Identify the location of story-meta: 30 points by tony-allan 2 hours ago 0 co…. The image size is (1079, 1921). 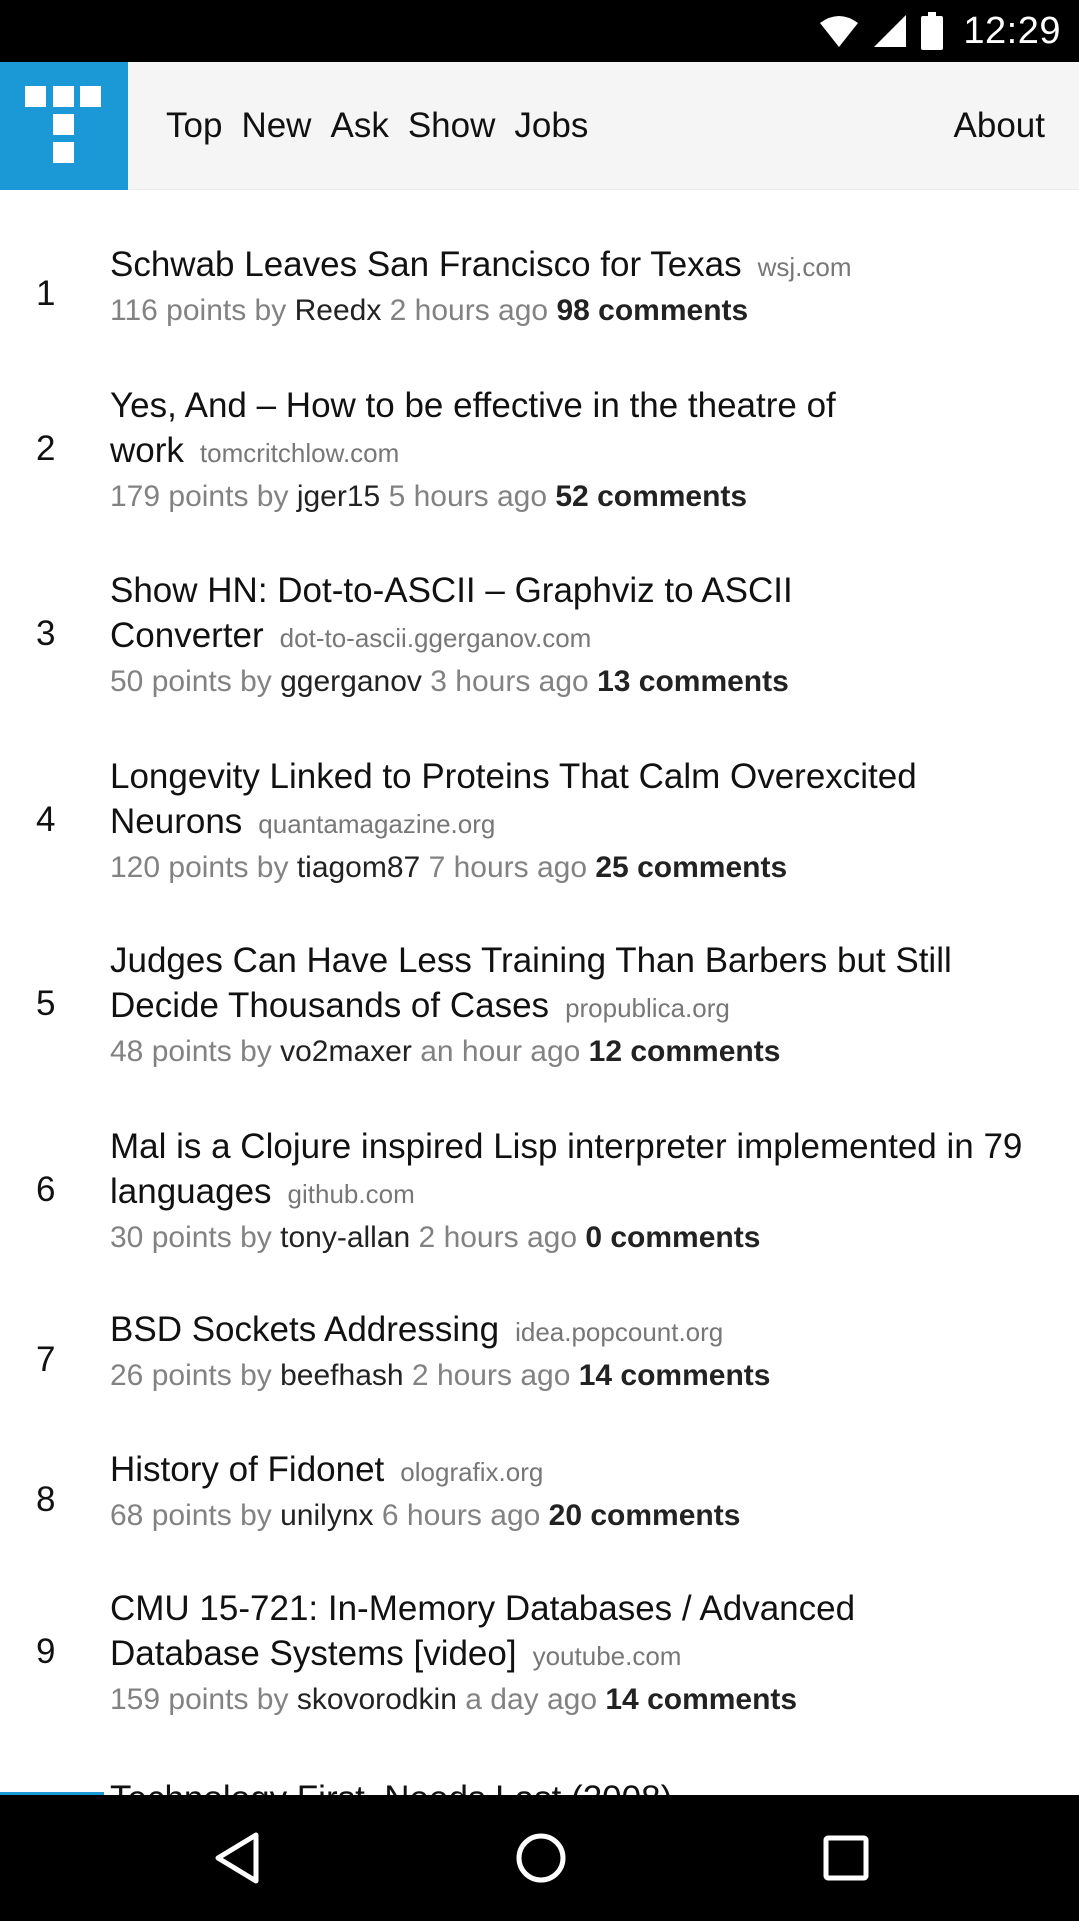
(575, 1238).